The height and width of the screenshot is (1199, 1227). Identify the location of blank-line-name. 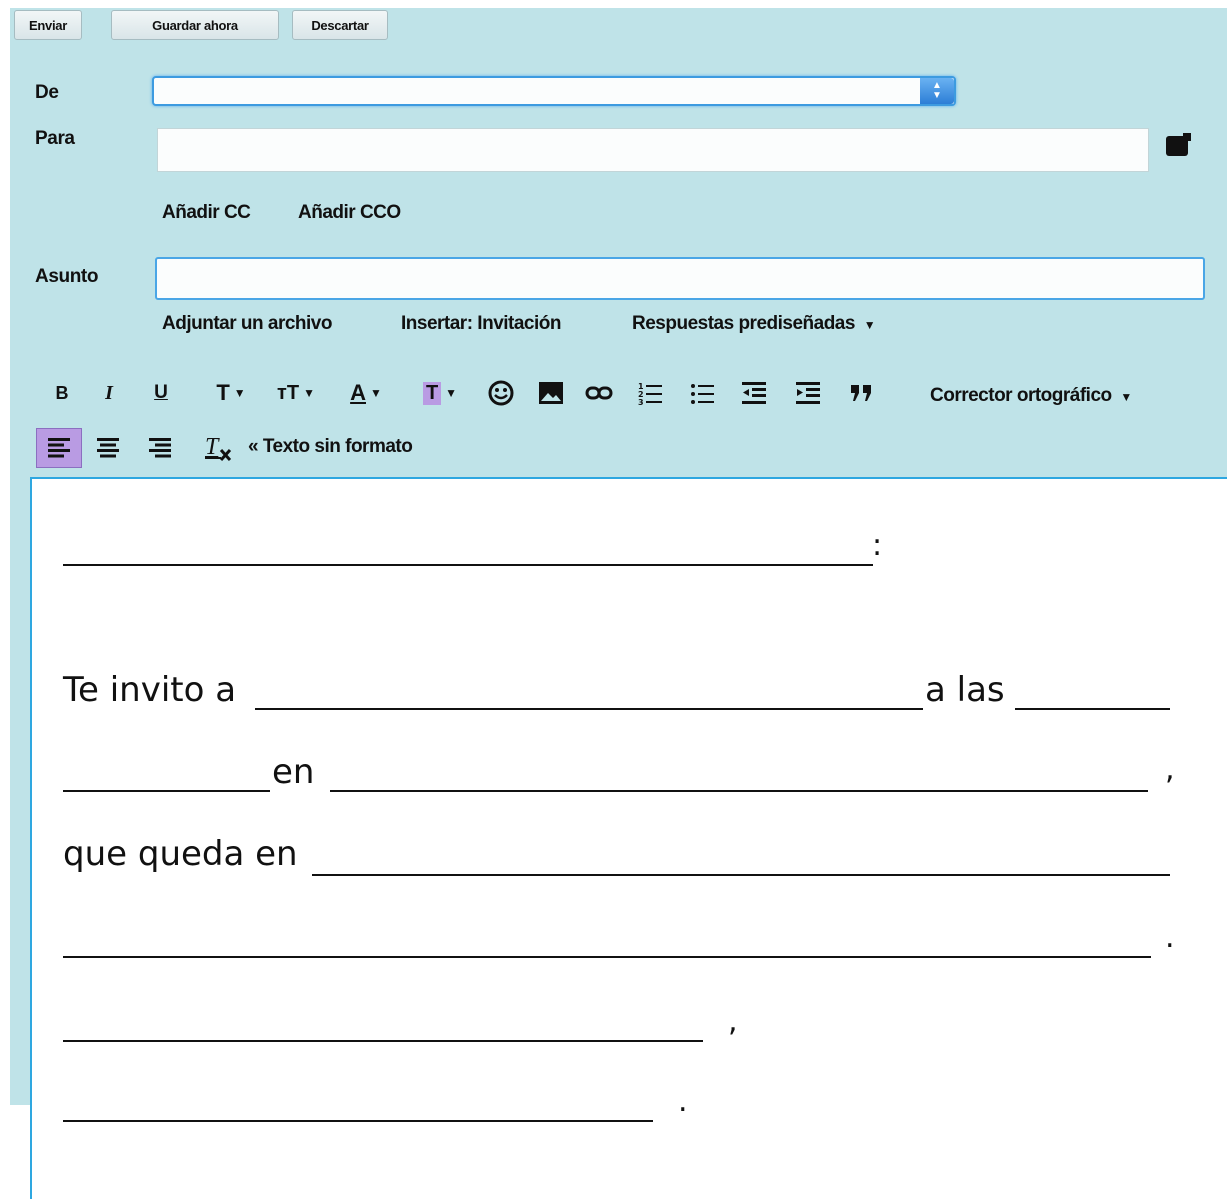
(468, 565).